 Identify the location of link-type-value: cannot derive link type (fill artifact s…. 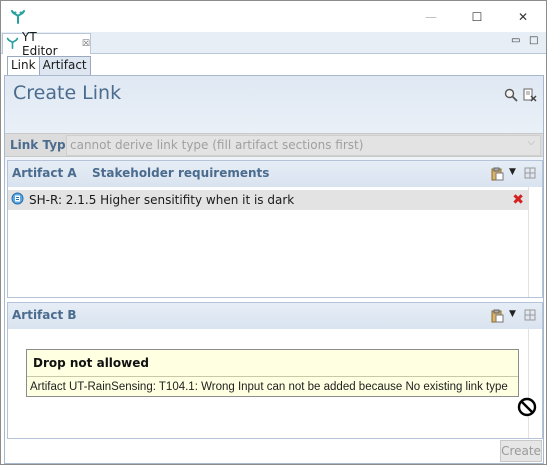
(217, 145).